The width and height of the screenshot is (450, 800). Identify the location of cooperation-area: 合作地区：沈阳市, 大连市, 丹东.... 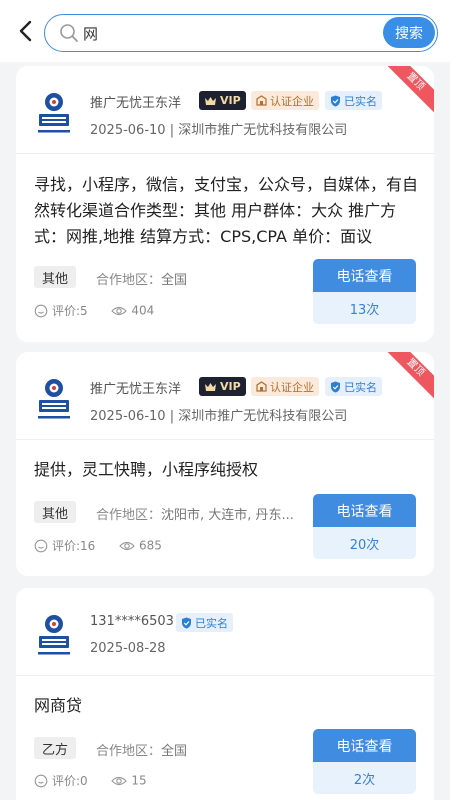
(199, 513).